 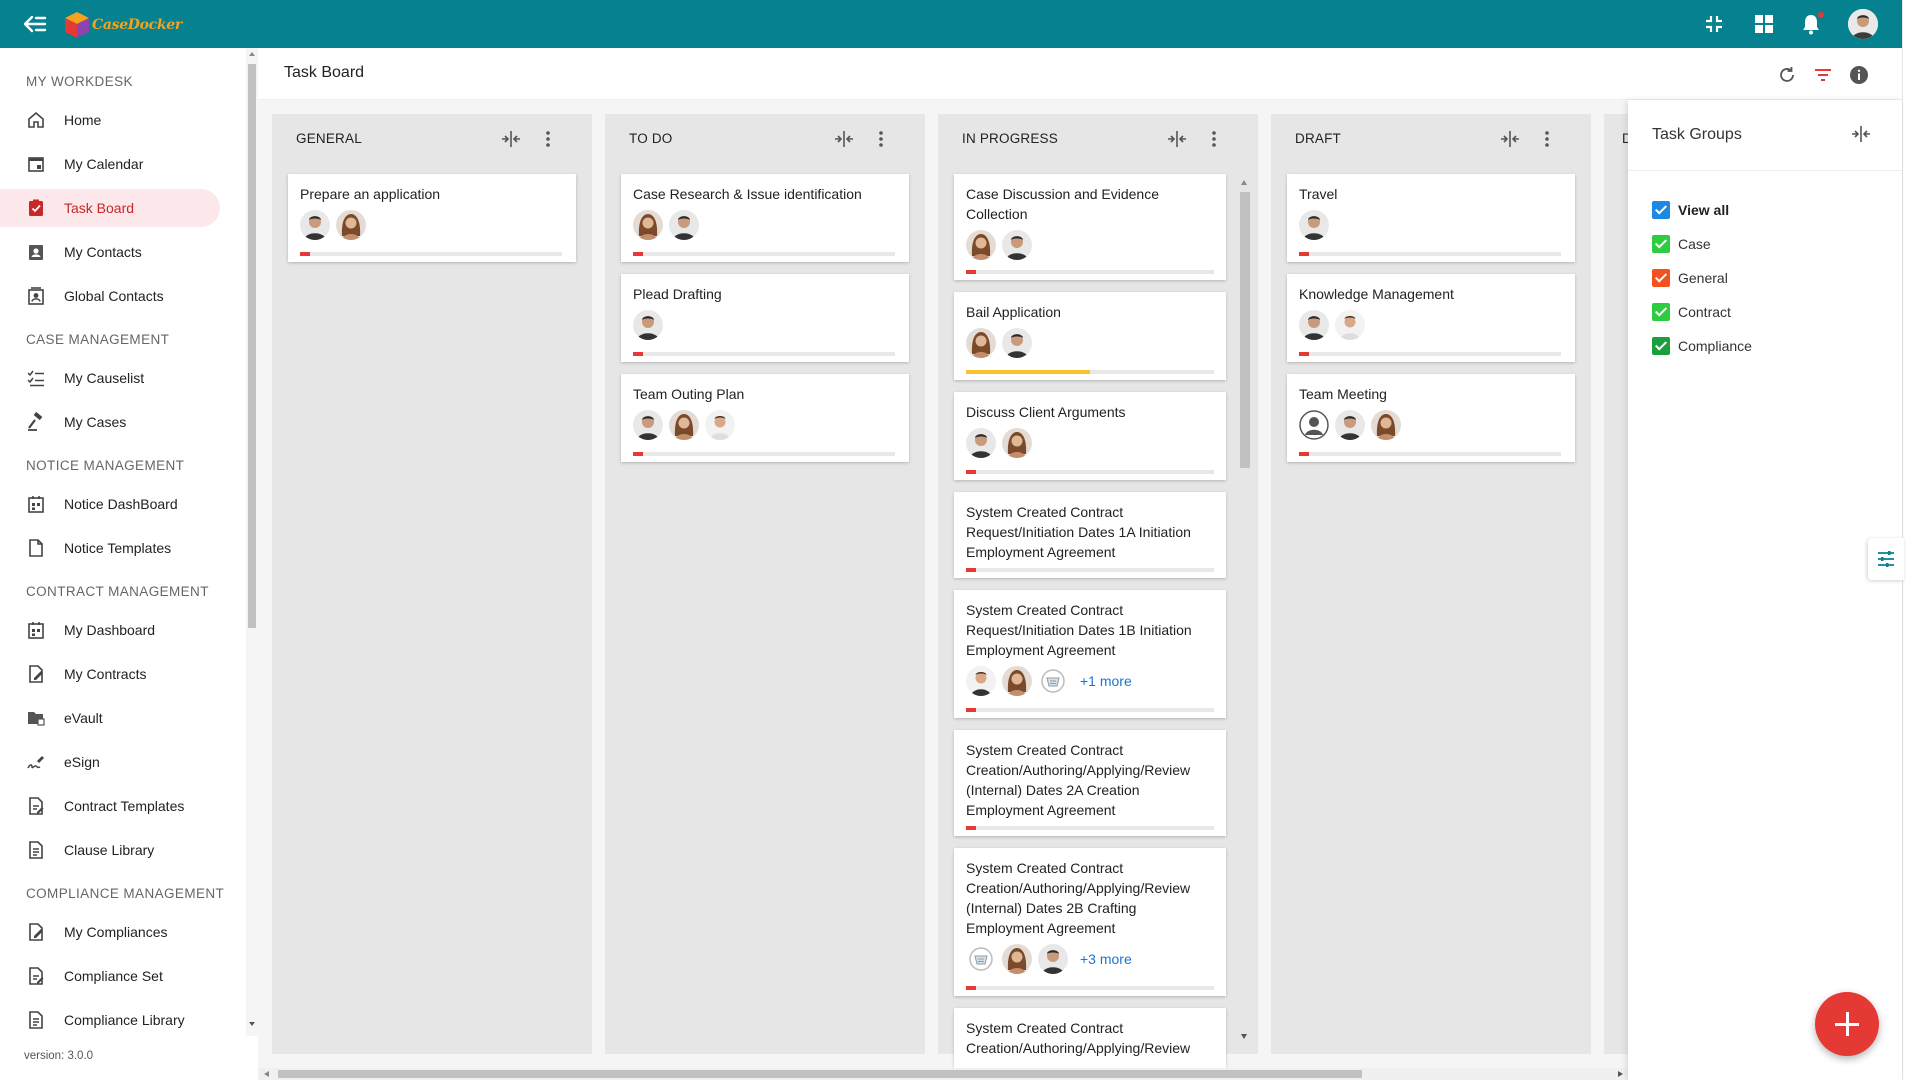 What do you see at coordinates (110, 976) in the screenshot?
I see `sidebar-item-compliance-set: Compliance Set` at bounding box center [110, 976].